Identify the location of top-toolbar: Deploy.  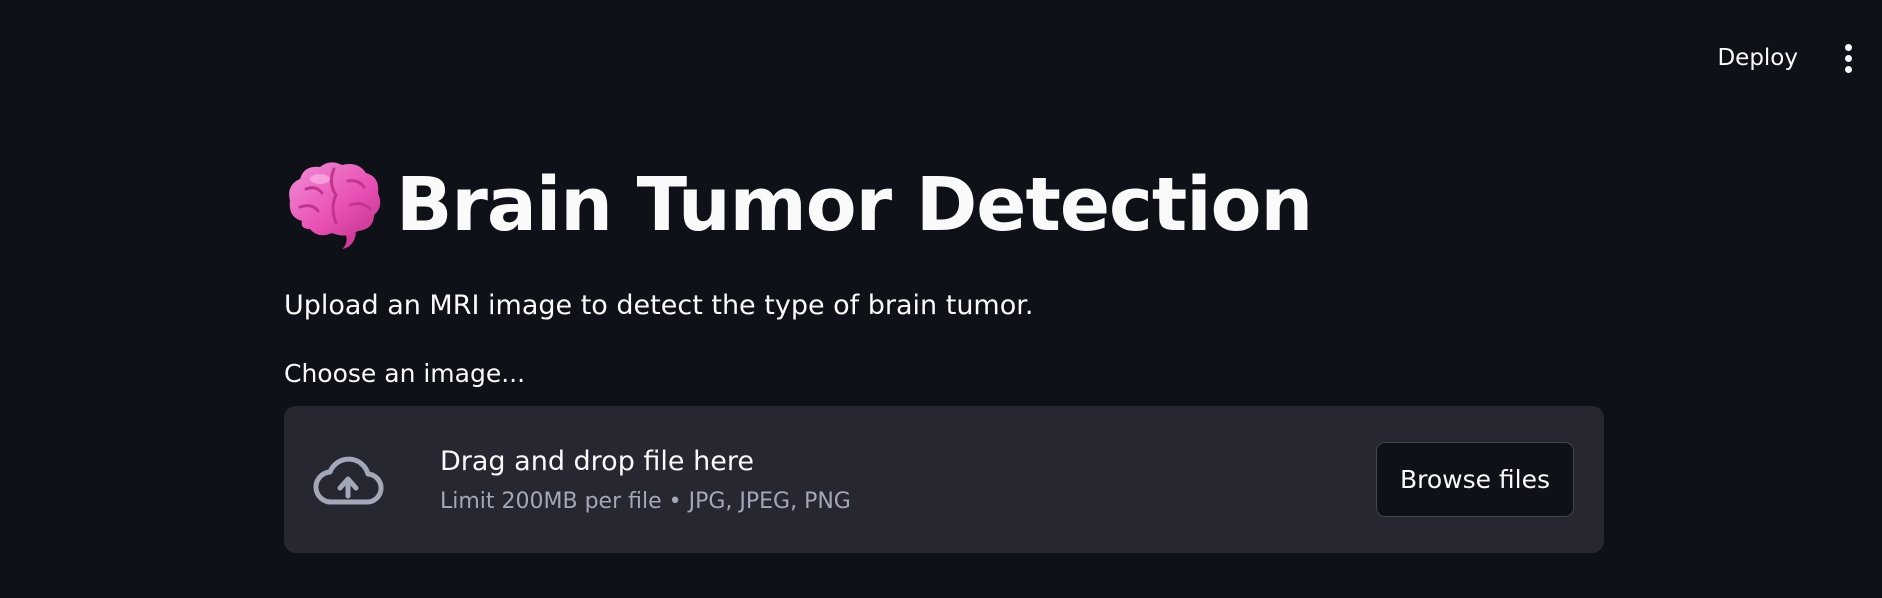
(1787, 58).